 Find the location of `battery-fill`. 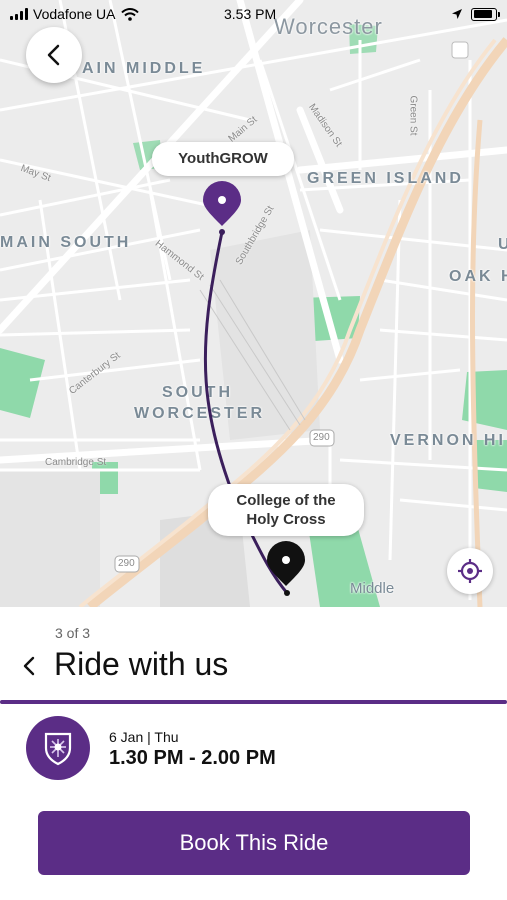

battery-fill is located at coordinates (483, 14).